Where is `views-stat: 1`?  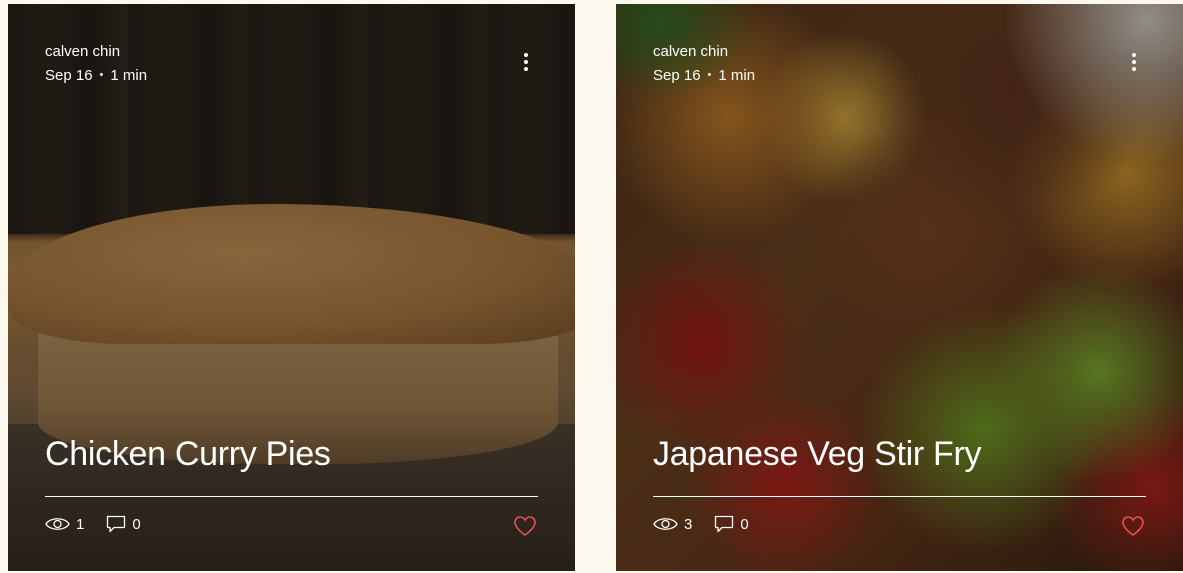 views-stat: 1 is located at coordinates (64, 524).